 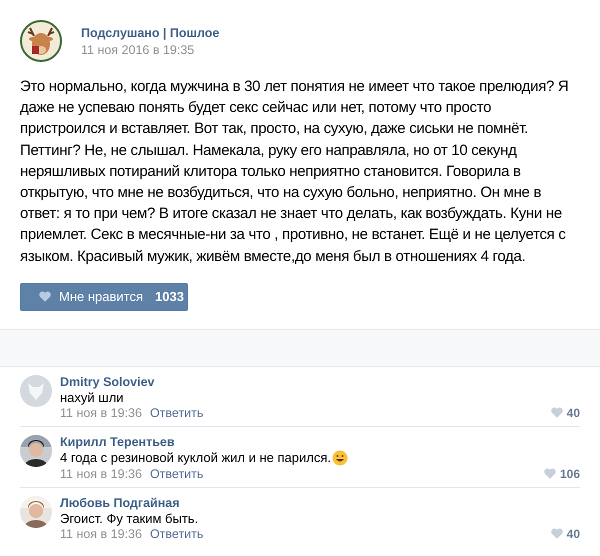 What do you see at coordinates (92, 397) in the screenshot?
I see `comment-text: нахуй шли` at bounding box center [92, 397].